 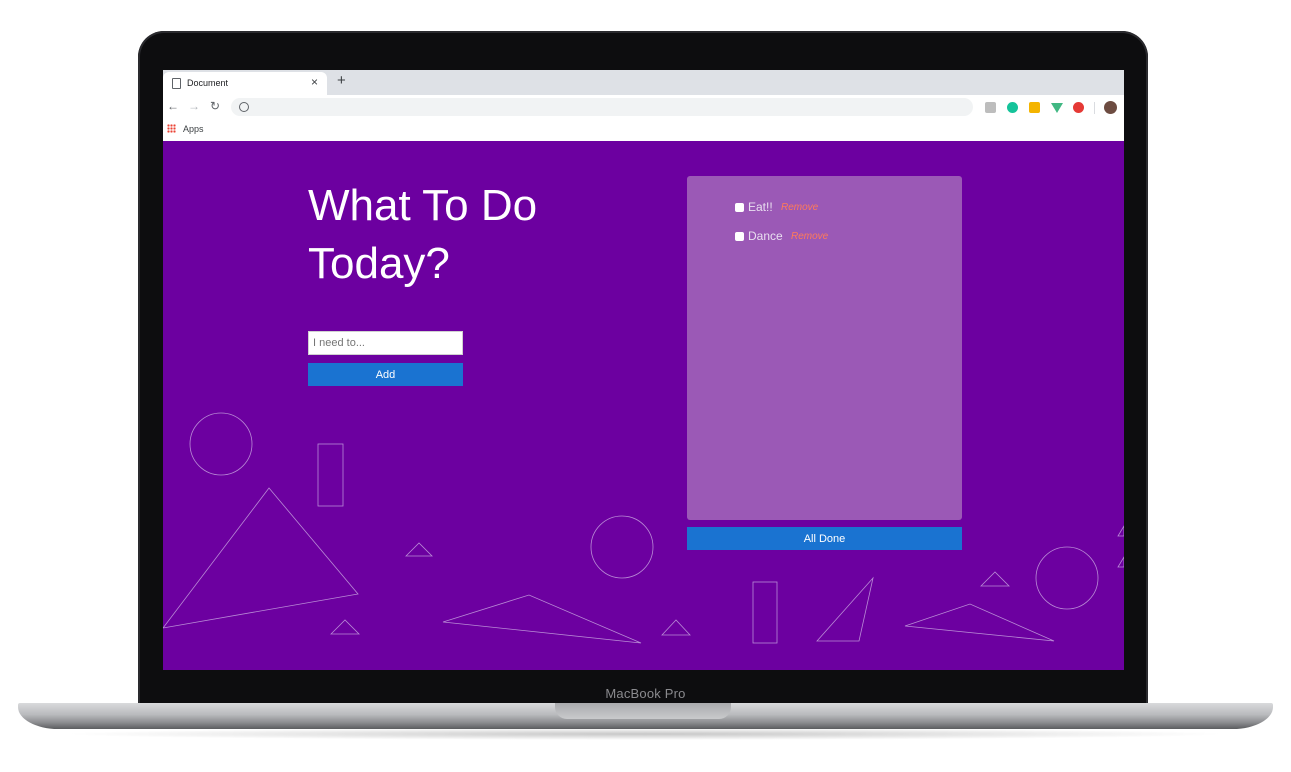 I want to click on laptop-notch, so click(x=643, y=711).